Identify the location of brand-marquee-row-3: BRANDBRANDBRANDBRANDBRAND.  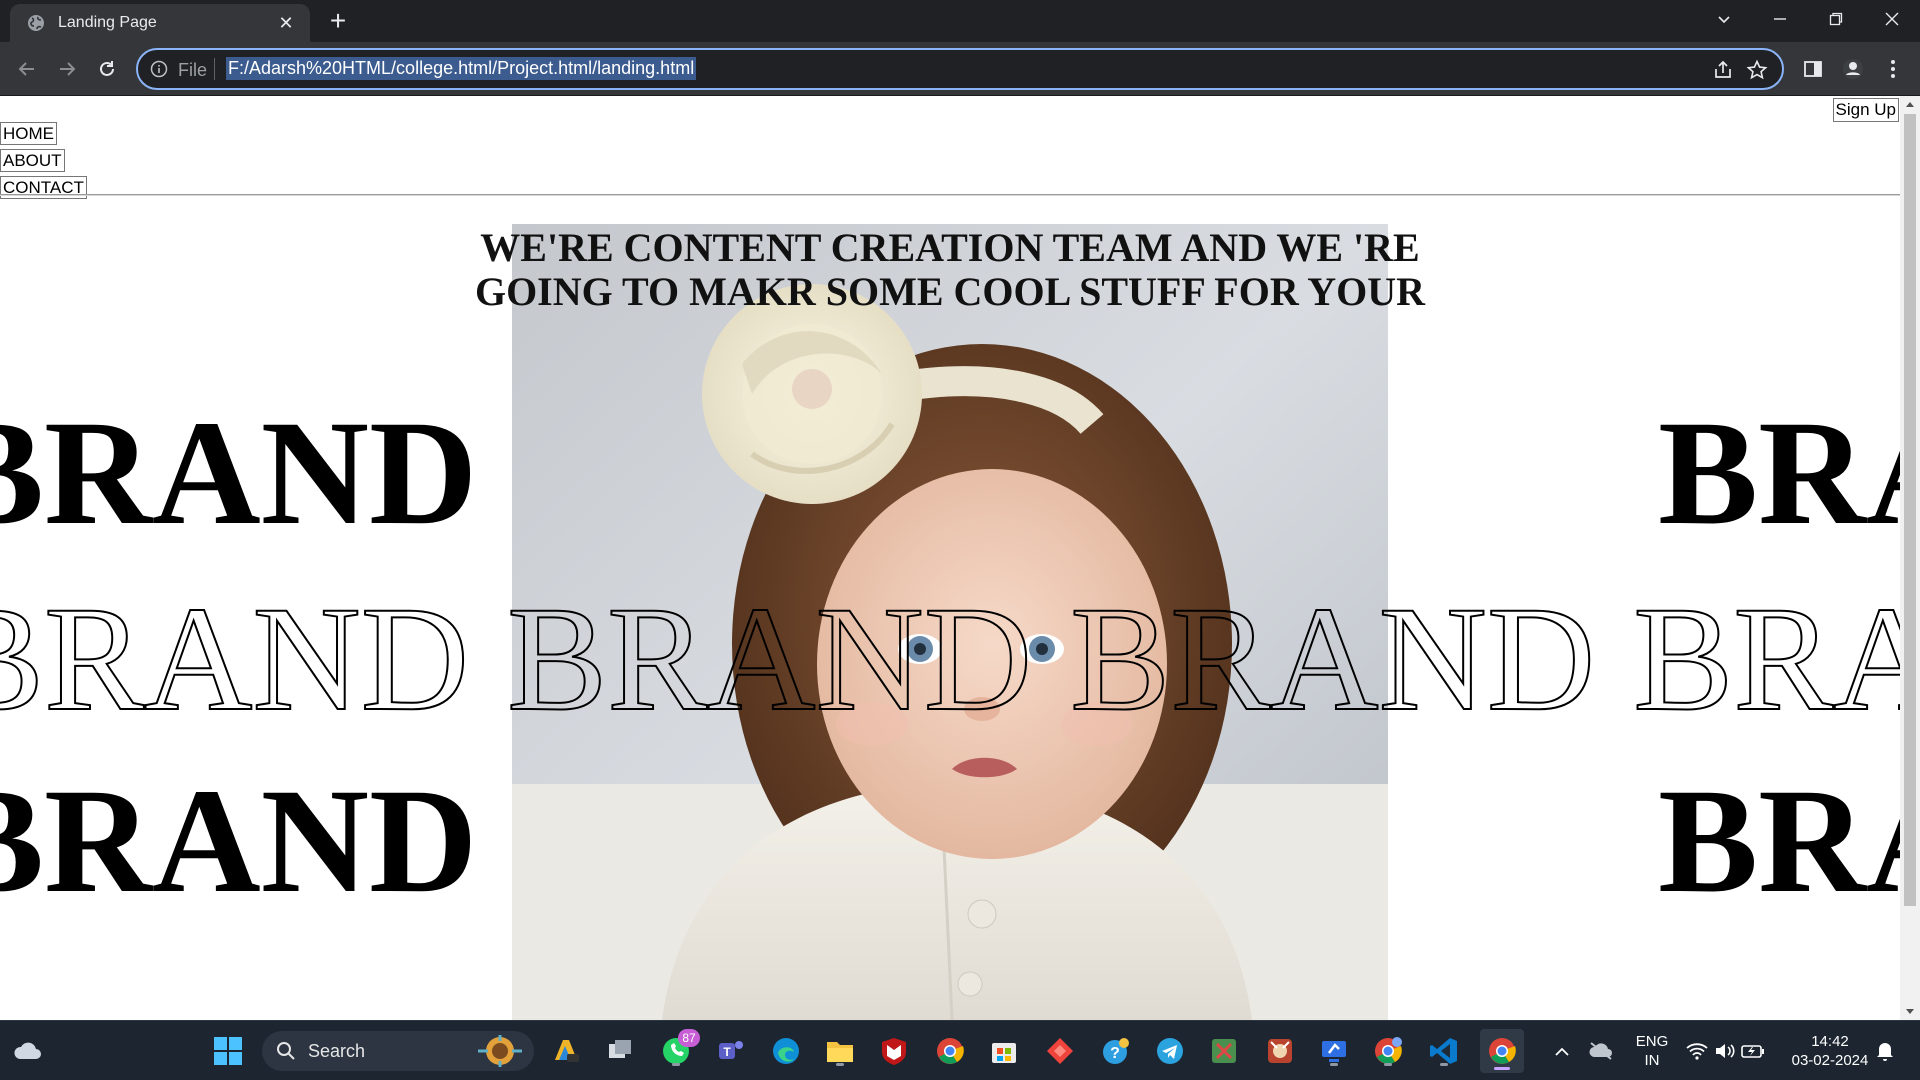
(950, 841).